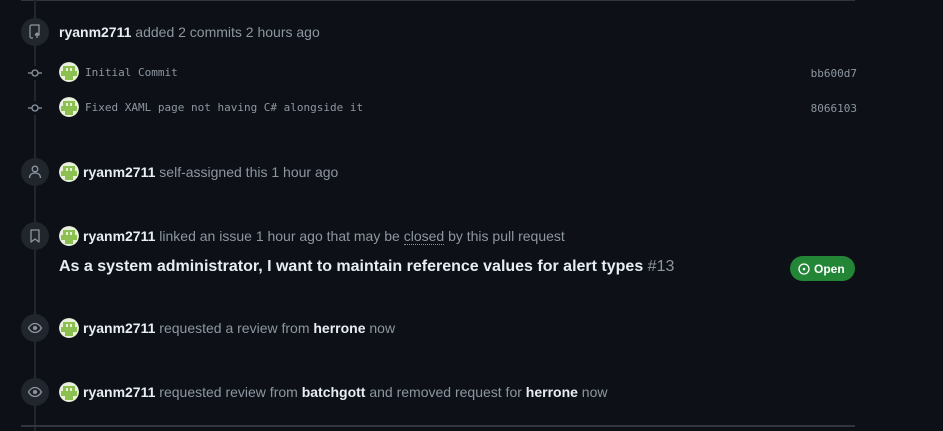  Describe the element at coordinates (363, 236) in the screenshot. I see `event-action-mid: that may be` at that location.